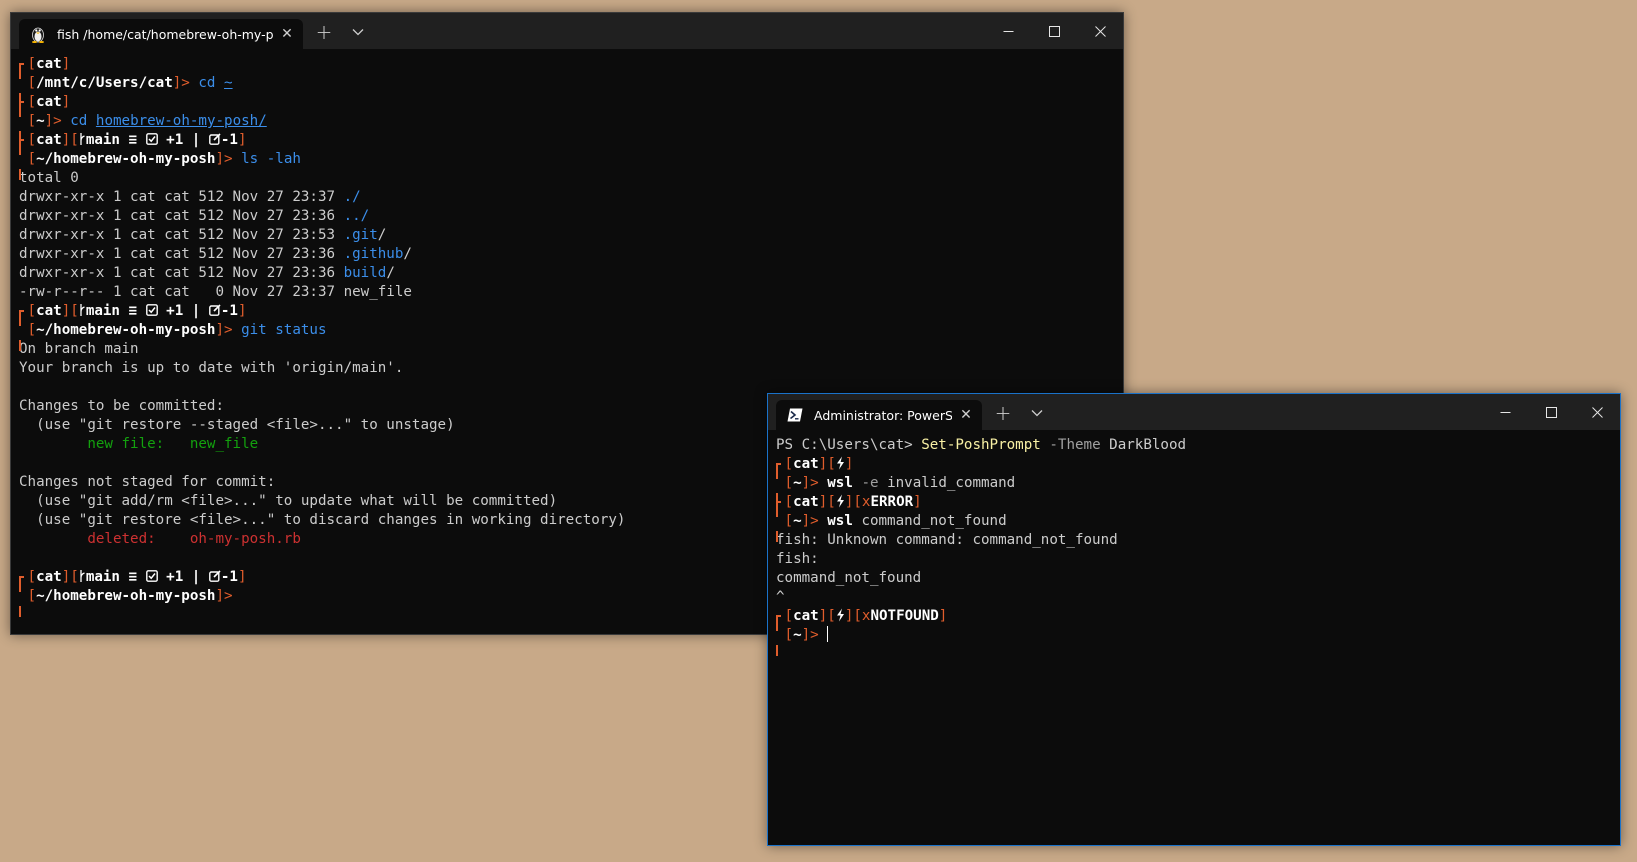 The width and height of the screenshot is (1637, 862). I want to click on title-bar: fish /home/cat/homebrew-oh-my-posh ✕ +, so click(567, 31).